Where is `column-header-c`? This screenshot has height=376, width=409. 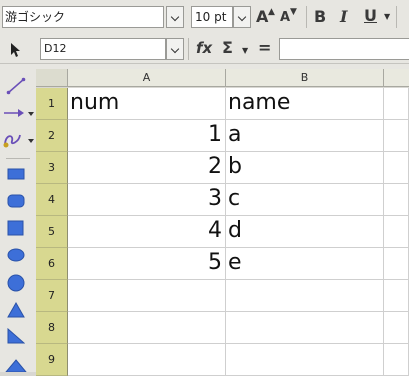
column-header-c is located at coordinates (396, 78).